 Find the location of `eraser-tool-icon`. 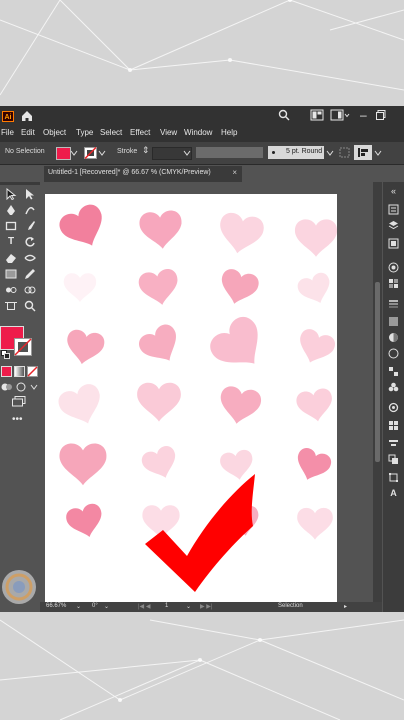

eraser-tool-icon is located at coordinates (11, 258).